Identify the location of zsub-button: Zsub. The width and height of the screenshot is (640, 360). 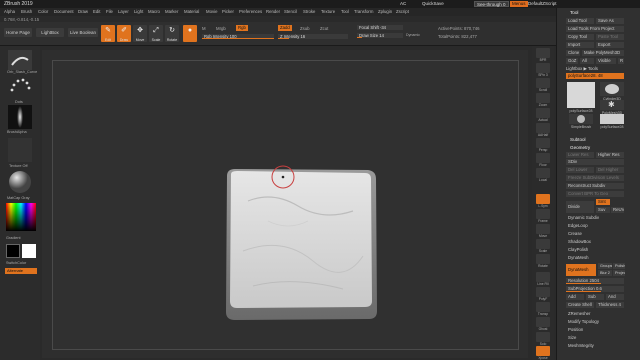
(305, 28).